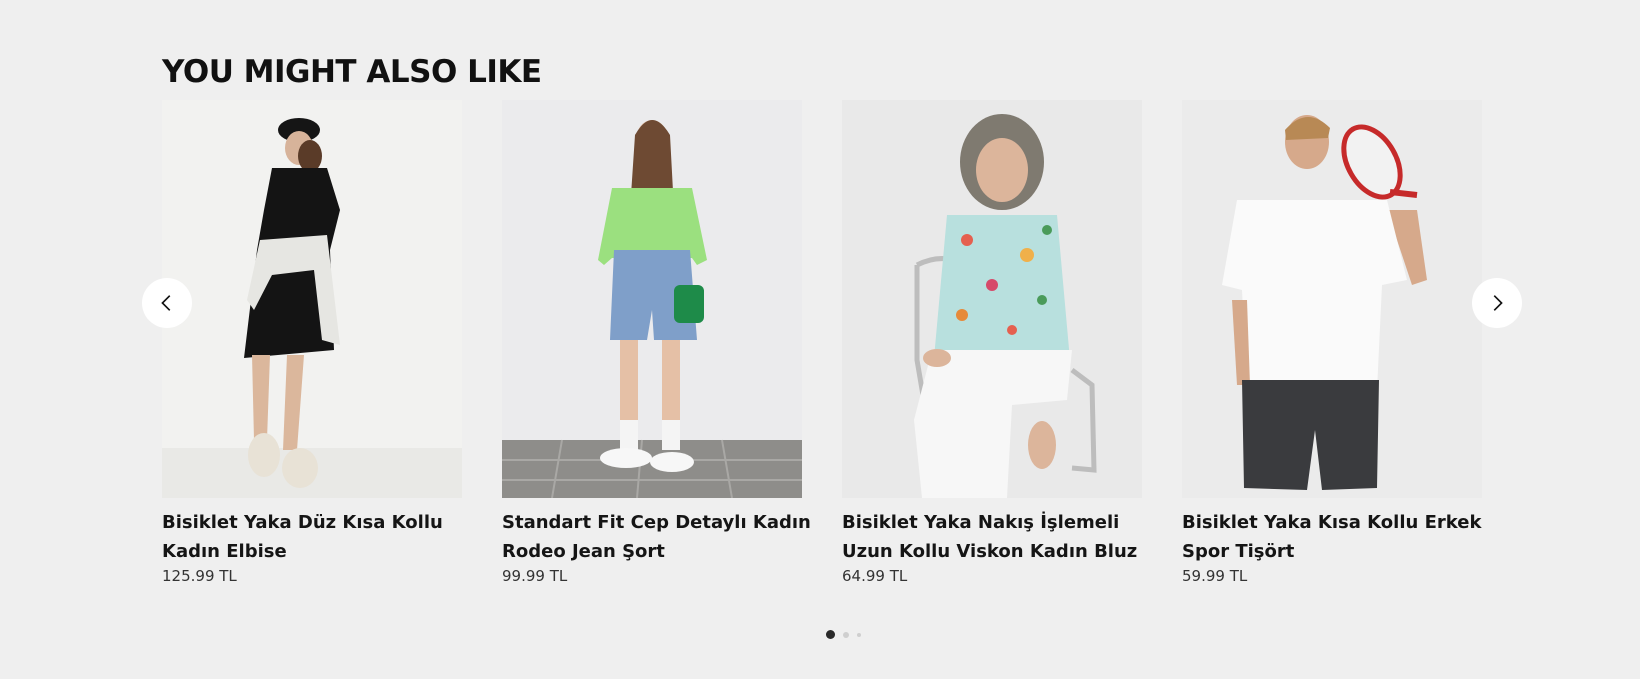 The image size is (1640, 679). Describe the element at coordinates (1215, 576) in the screenshot. I see `product-price: 59.99 TL` at that location.